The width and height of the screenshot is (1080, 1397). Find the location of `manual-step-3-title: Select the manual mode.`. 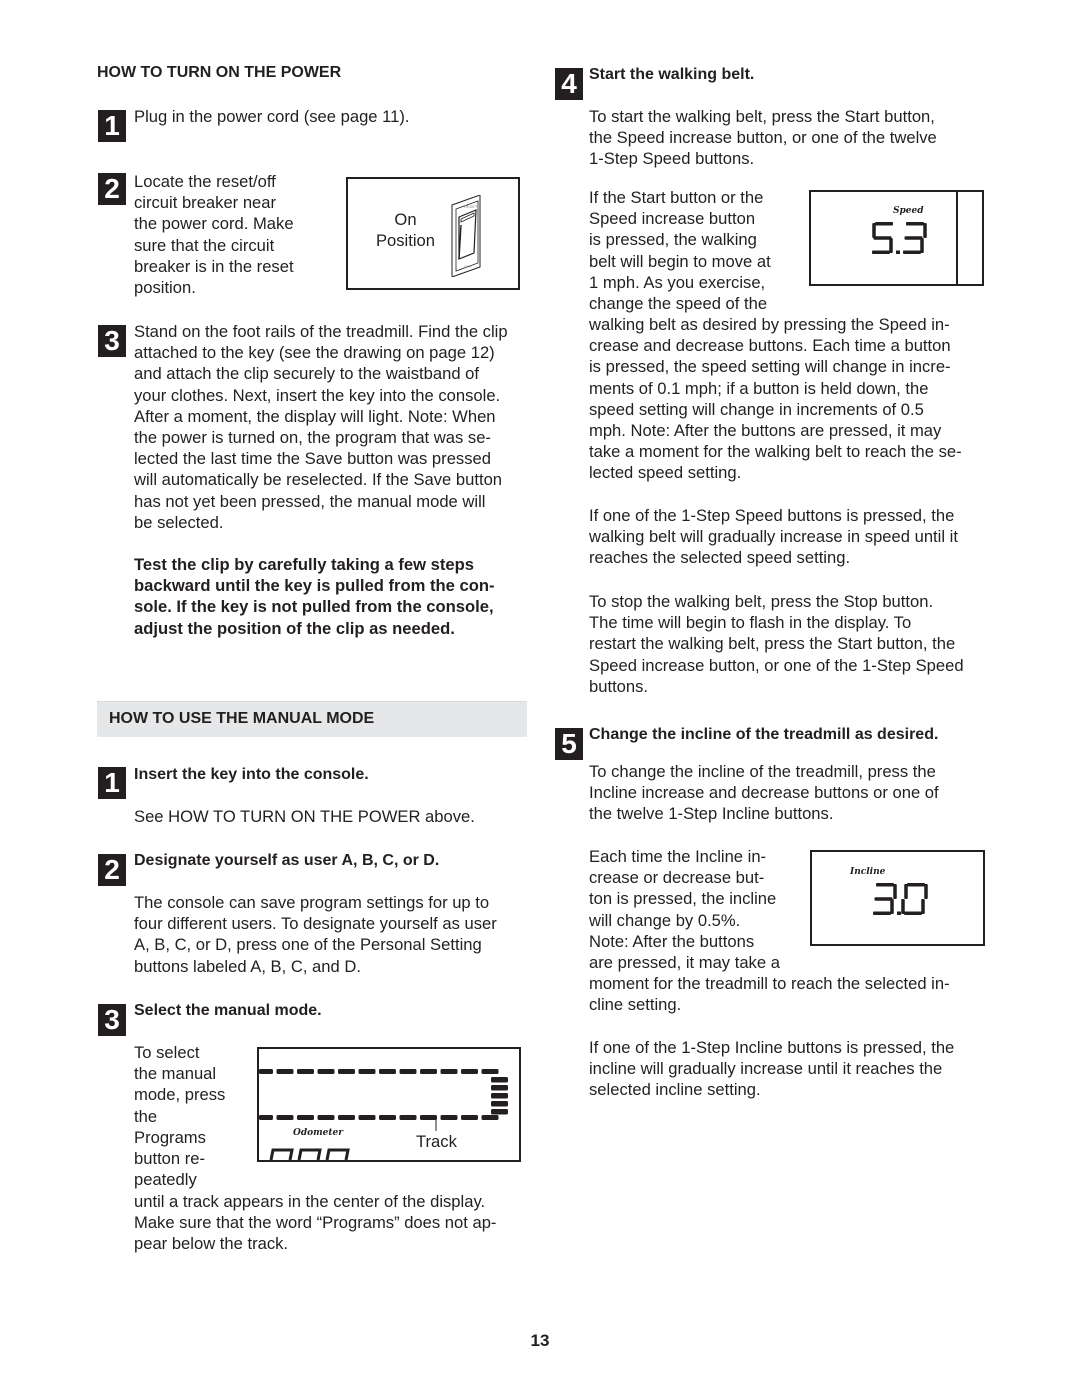

manual-step-3-title: Select the manual mode. is located at coordinates (228, 1010).